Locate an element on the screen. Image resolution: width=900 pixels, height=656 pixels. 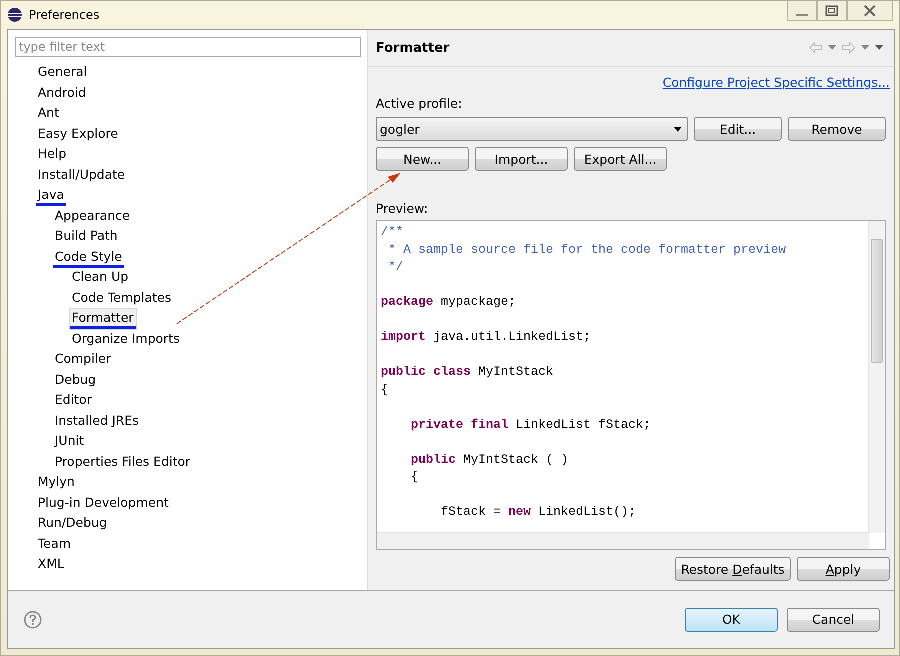
remove-button: Remove is located at coordinates (837, 129).